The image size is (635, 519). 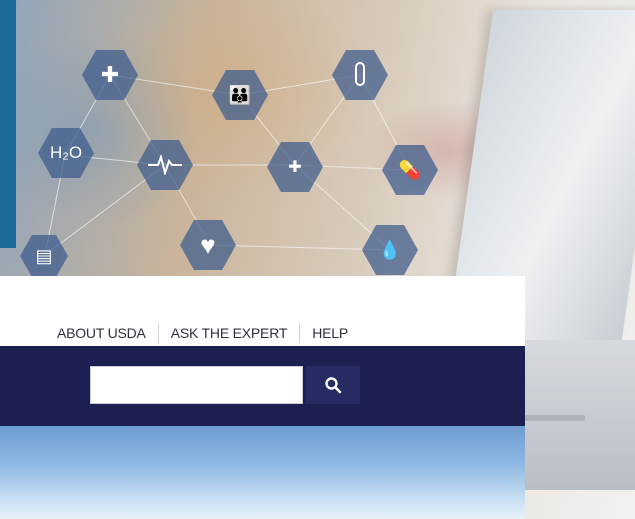 I want to click on utility-nav-links: ABOUT USDA ASK THE EXPERT HELP, so click(x=208, y=333).